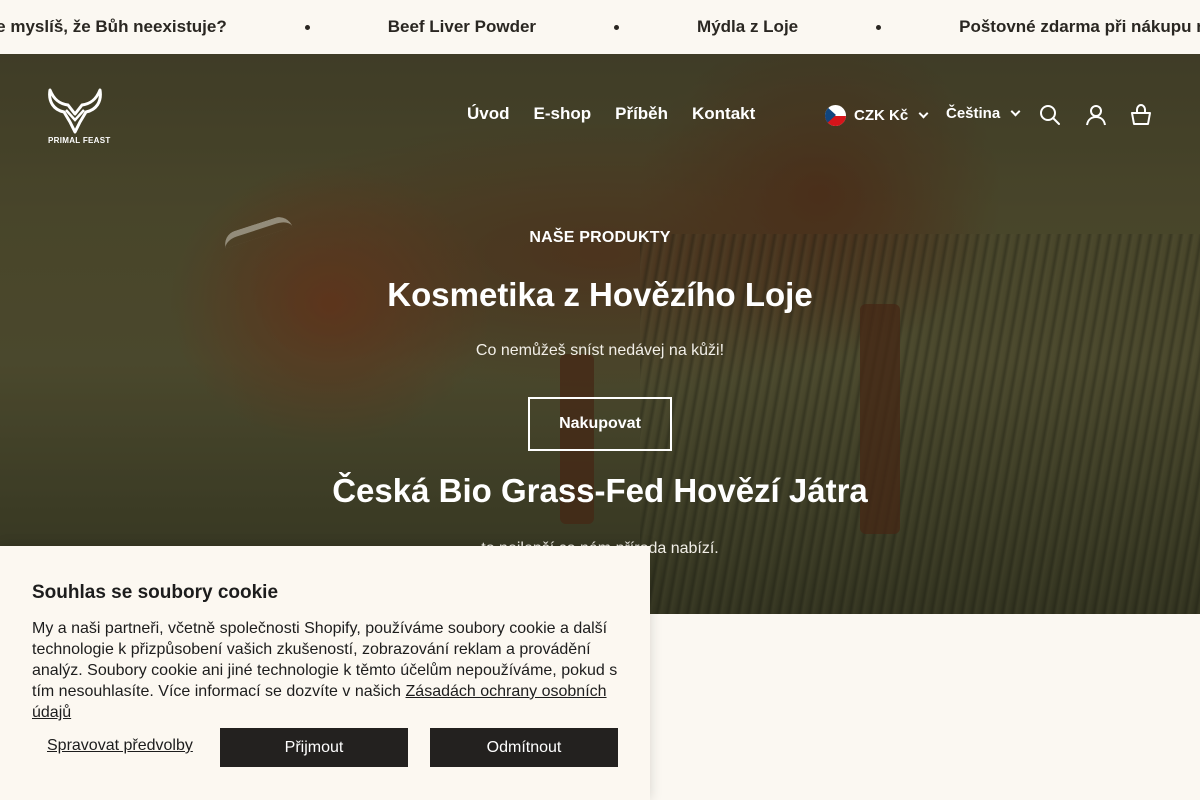  Describe the element at coordinates (1079, 27) in the screenshot. I see `announcement-message: Poštovné zdarma při nákupu nad 20` at that location.